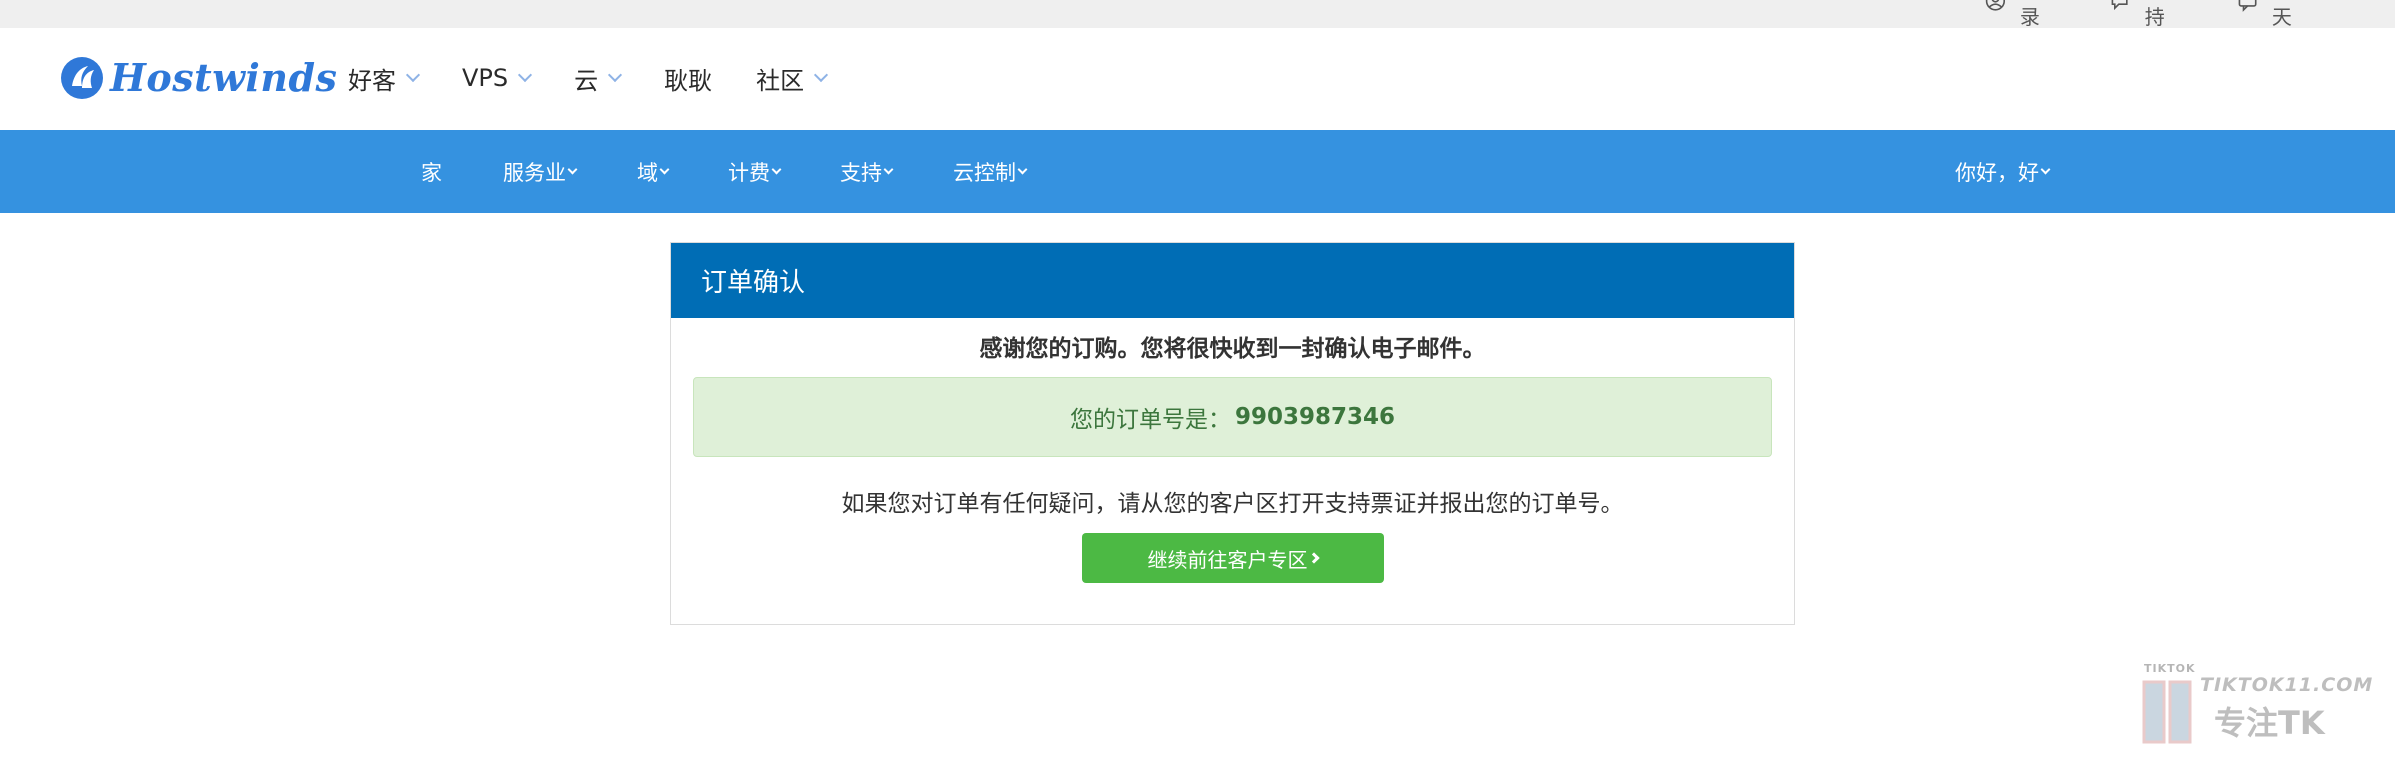 The image size is (2395, 782). I want to click on subnav-item-services: 服务业, so click(540, 171).